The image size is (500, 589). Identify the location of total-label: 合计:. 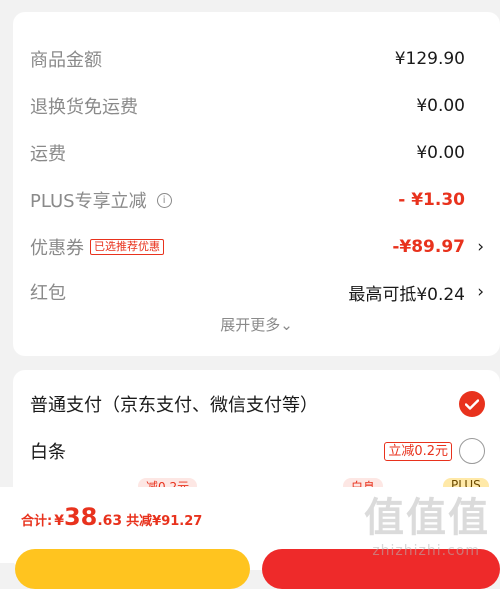
(37, 521).